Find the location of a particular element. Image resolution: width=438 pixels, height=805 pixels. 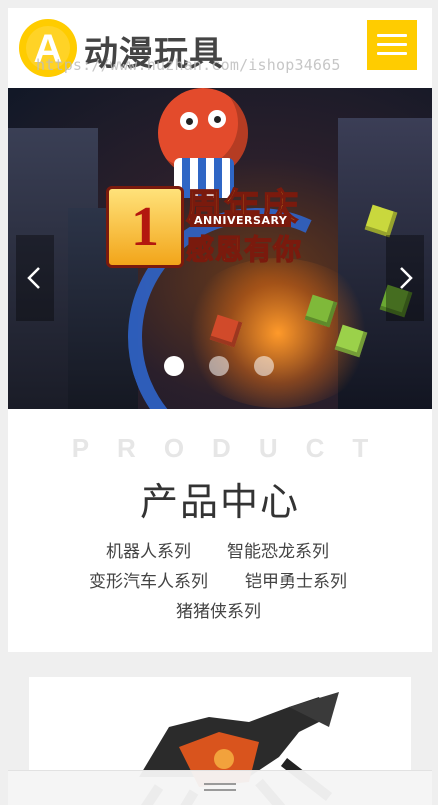

category-armor-hero: 铠甲勇士系列 is located at coordinates (296, 579).